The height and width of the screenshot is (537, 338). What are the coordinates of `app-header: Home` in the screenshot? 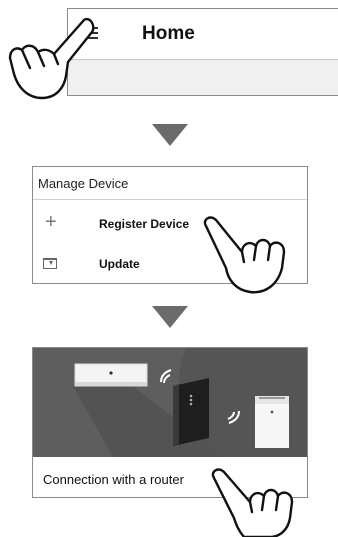 It's located at (203, 34).